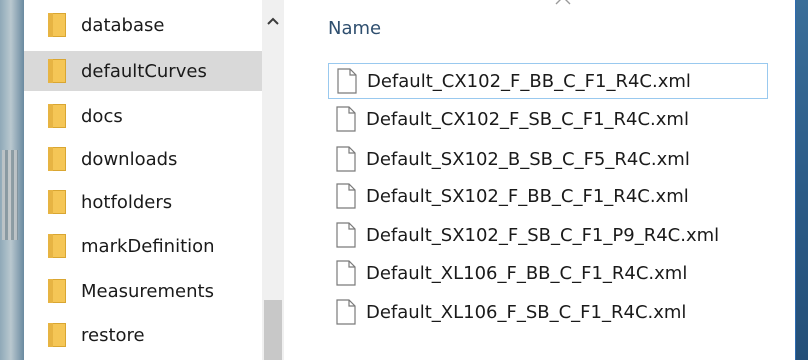 The width and height of the screenshot is (808, 360). I want to click on nav-folder-label: defaultCurves, so click(144, 71).